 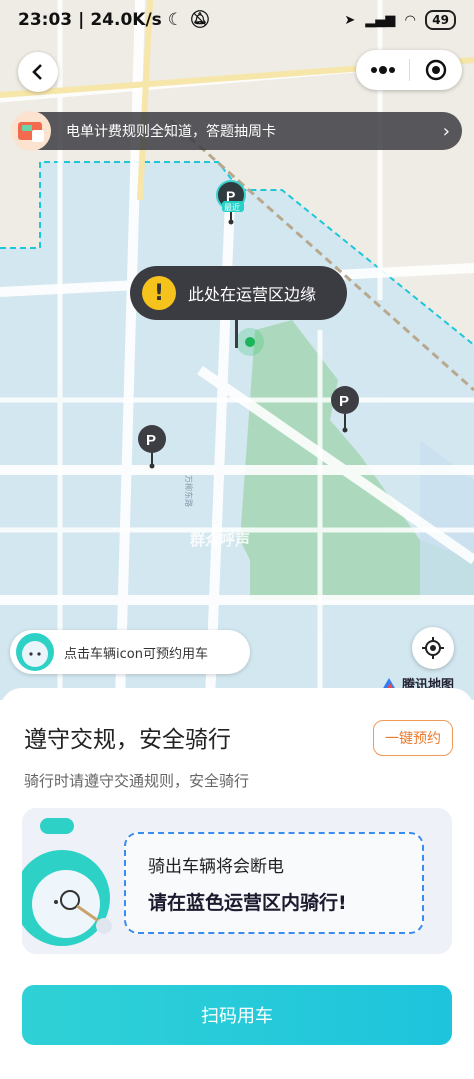 I want to click on moon-icon: ☾, so click(x=175, y=20).